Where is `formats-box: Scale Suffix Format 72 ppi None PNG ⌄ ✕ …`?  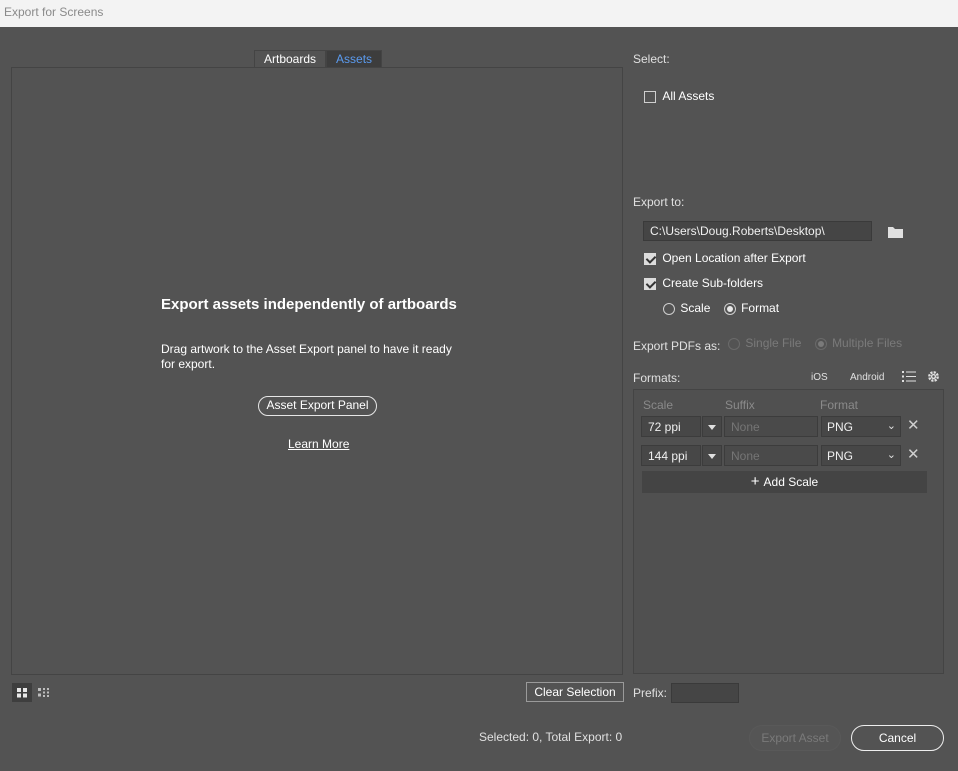
formats-box: Scale Suffix Format 72 ppi None PNG ⌄ ✕ … is located at coordinates (788, 531).